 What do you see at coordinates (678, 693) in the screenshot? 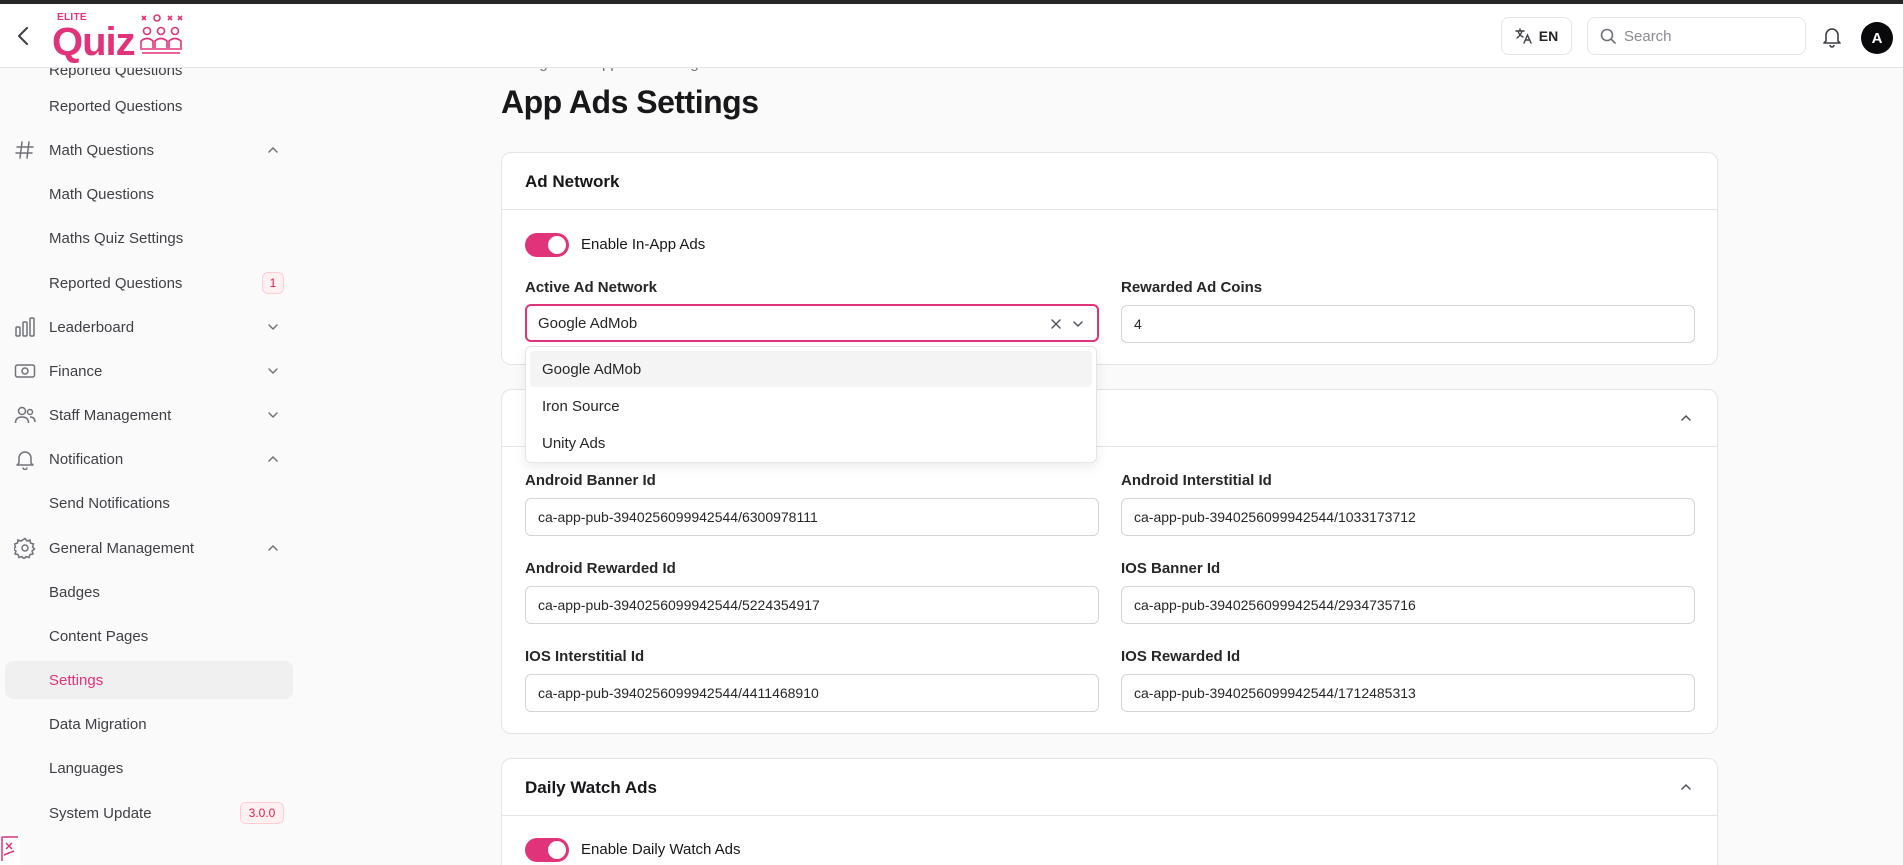
I see `input-value: ca-app-pub-3940256099942544/4411468910` at bounding box center [678, 693].